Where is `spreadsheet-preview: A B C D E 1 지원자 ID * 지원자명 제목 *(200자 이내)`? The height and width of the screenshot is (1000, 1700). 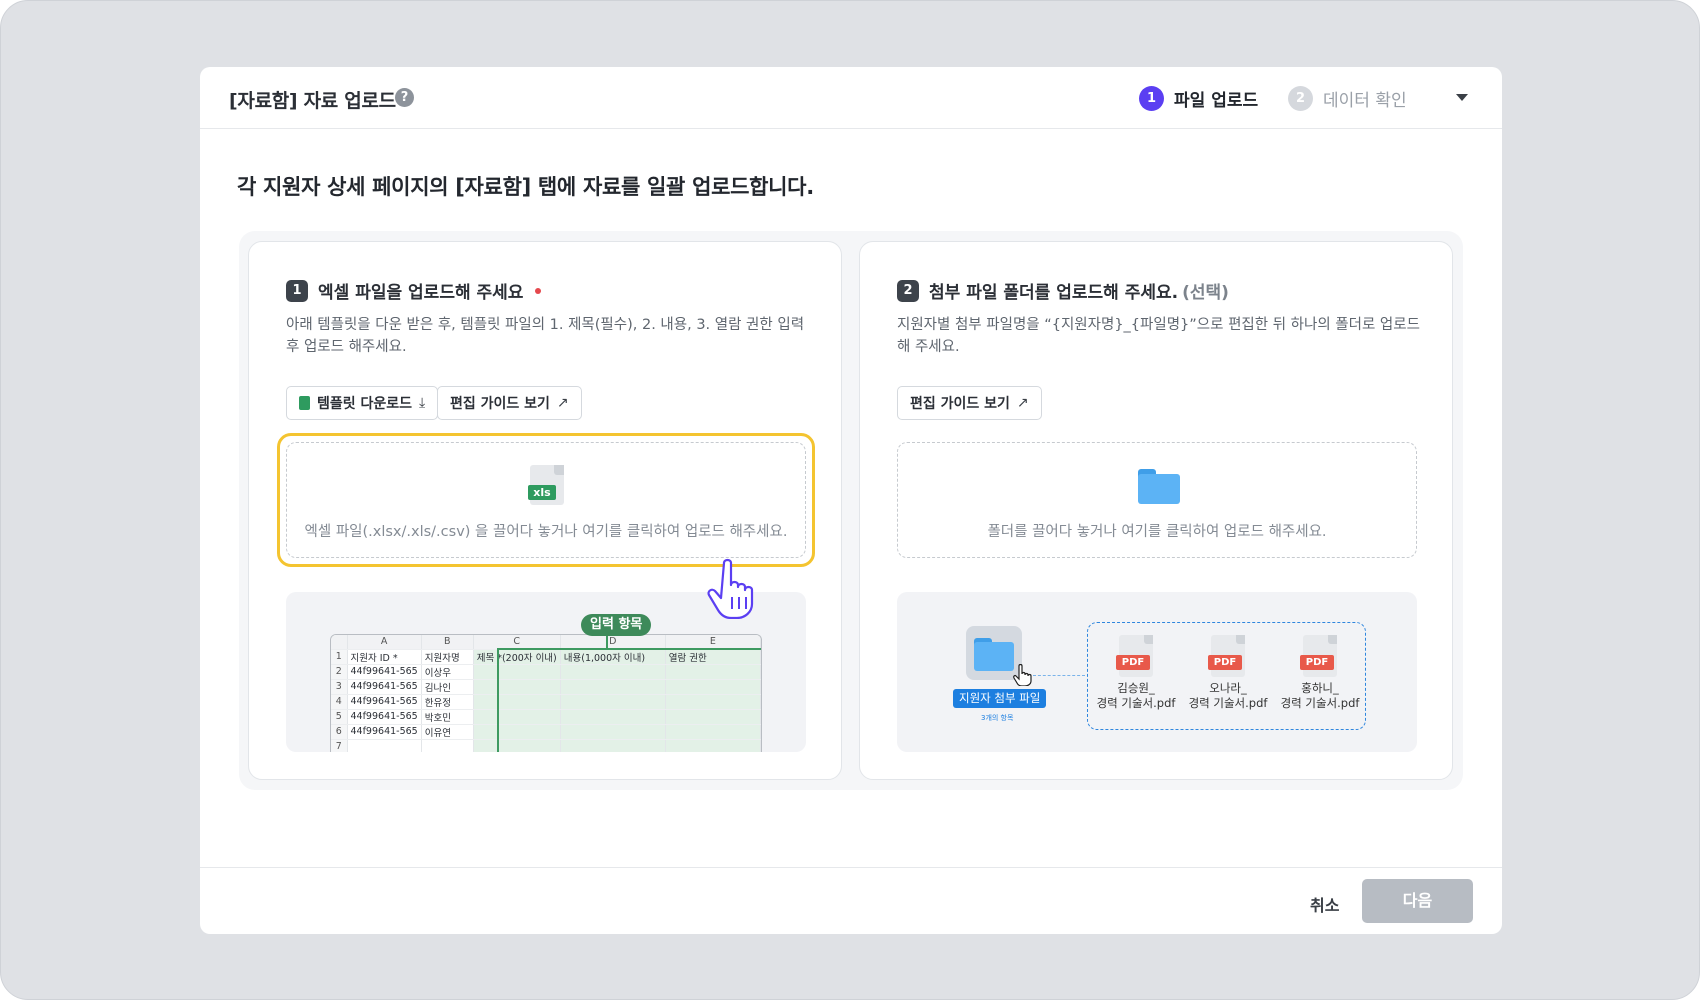 spreadsheet-preview: A B C D E 1 지원자 ID * 지원자명 제목 *(200자 이내) is located at coordinates (546, 693).